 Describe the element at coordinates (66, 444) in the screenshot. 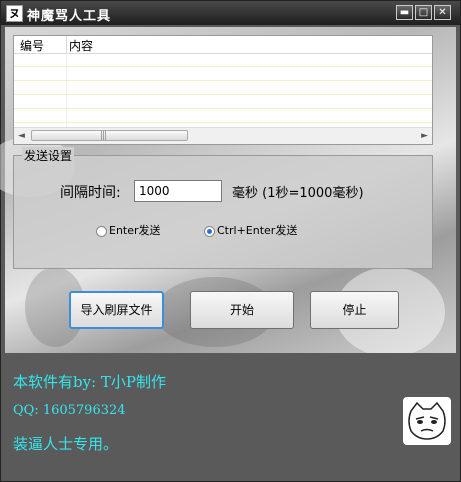

I see `slogan-text: 装逼人士专用。` at that location.